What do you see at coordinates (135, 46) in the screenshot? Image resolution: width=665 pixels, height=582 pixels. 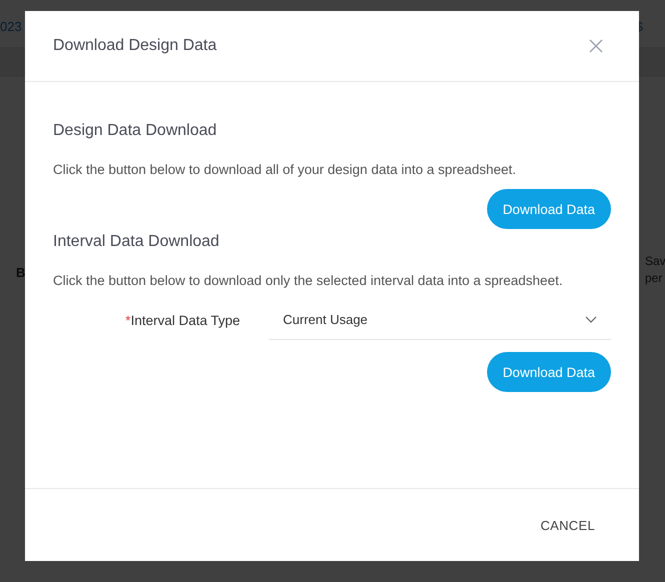 I see `dialog-title: Download Design Data` at bounding box center [135, 46].